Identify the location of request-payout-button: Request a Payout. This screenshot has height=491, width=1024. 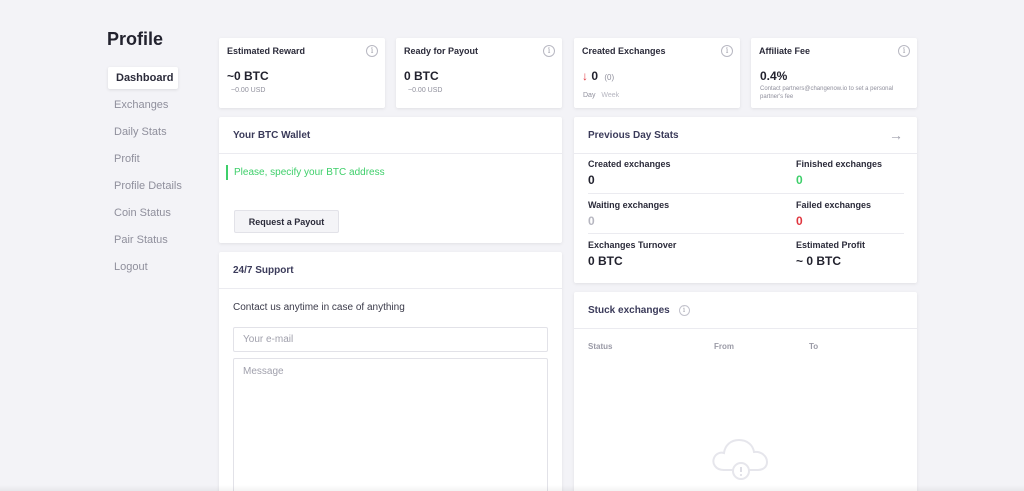
(286, 221).